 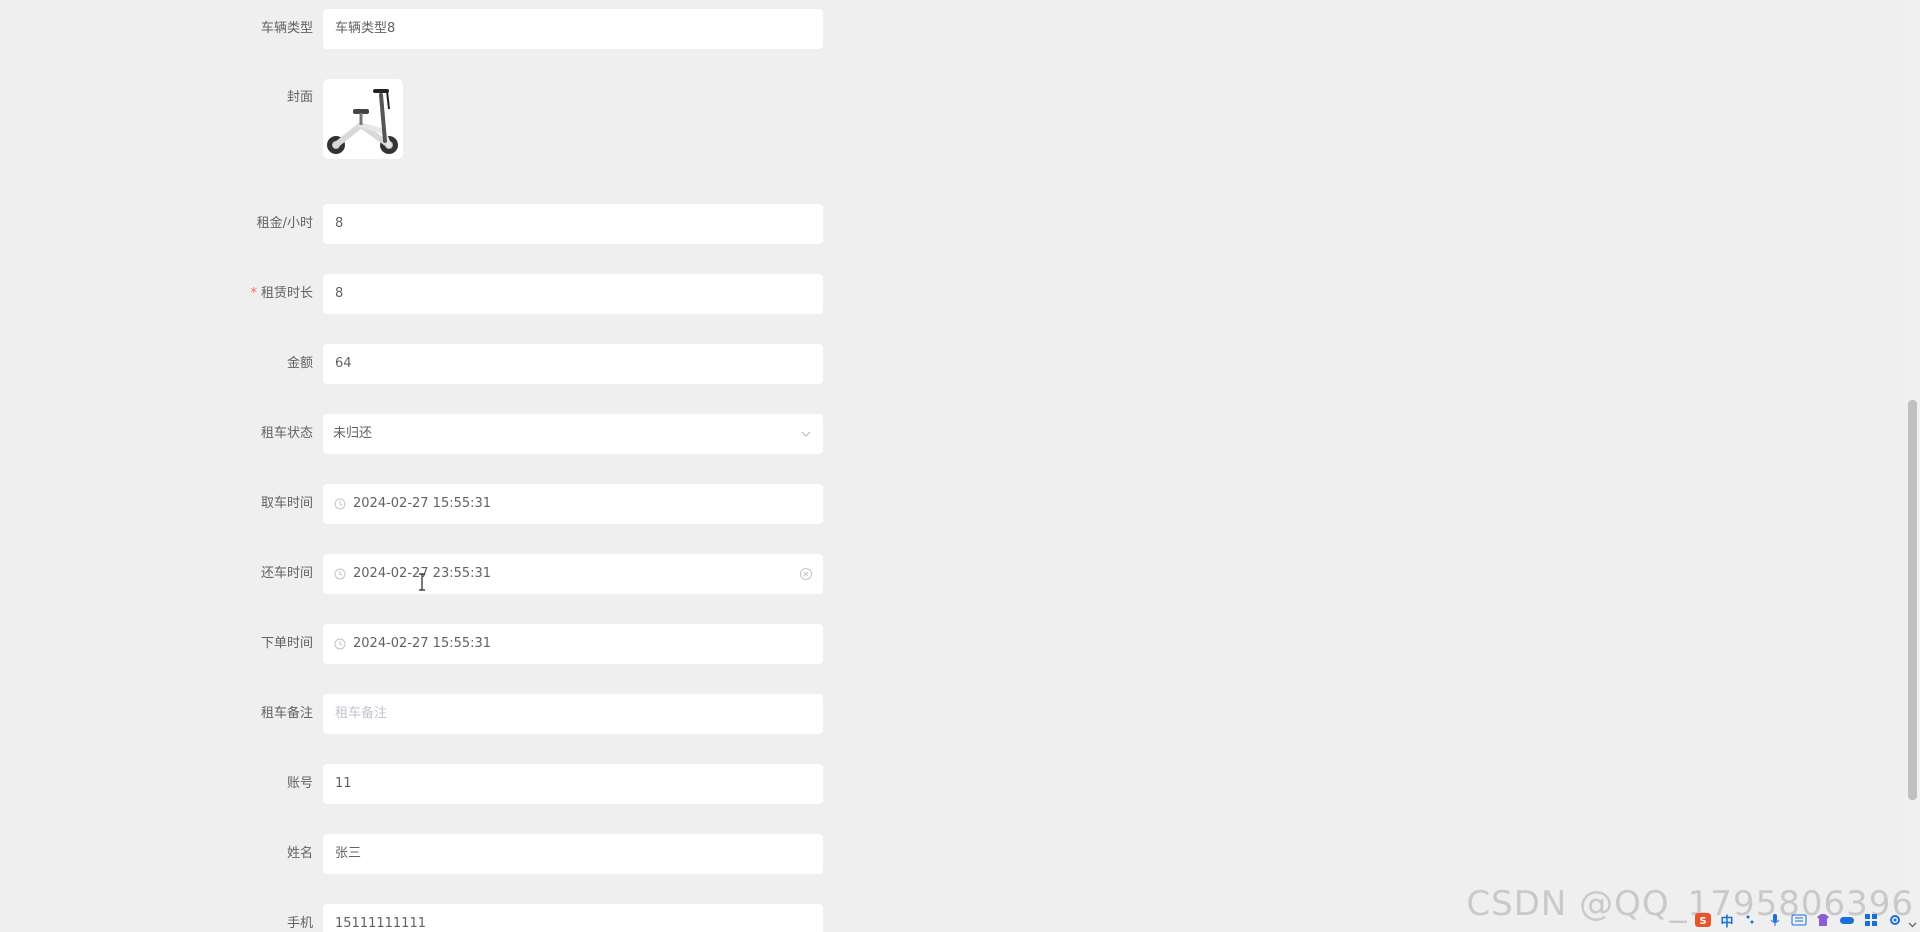 I want to click on form-row-amount: 金额 64, so click(x=500, y=364).